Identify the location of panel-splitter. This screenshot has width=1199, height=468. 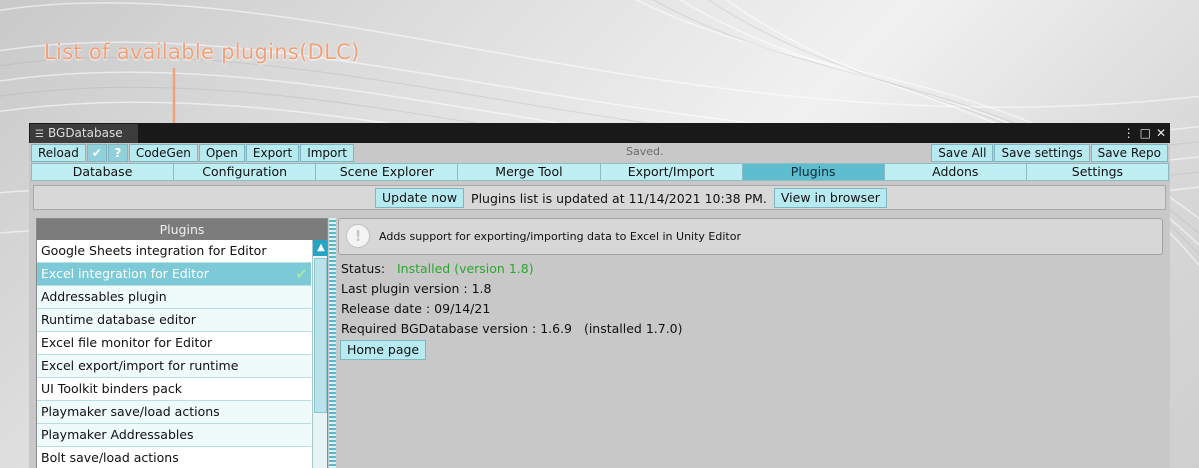
(332, 343).